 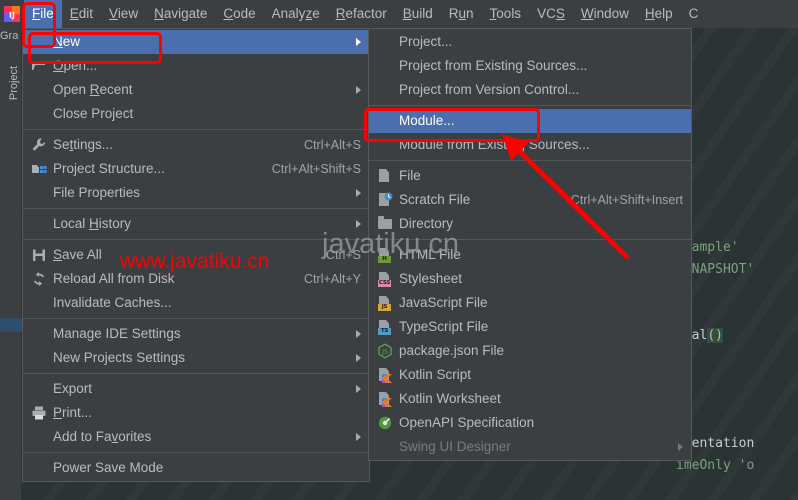 What do you see at coordinates (102, 436) in the screenshot?
I see `menu-item-label: Add to Favorites` at bounding box center [102, 436].